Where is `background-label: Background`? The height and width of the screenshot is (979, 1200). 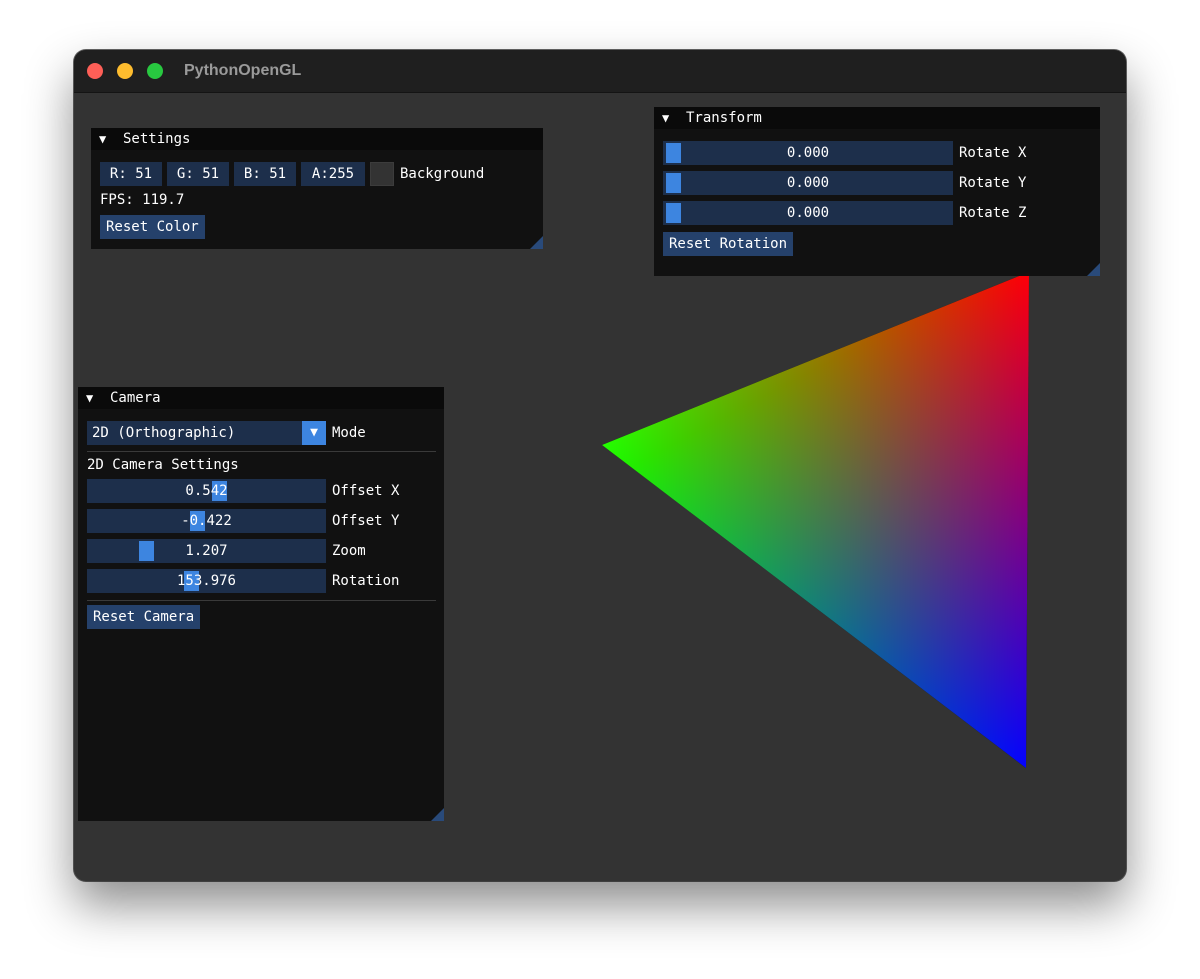
background-label: Background is located at coordinates (442, 174).